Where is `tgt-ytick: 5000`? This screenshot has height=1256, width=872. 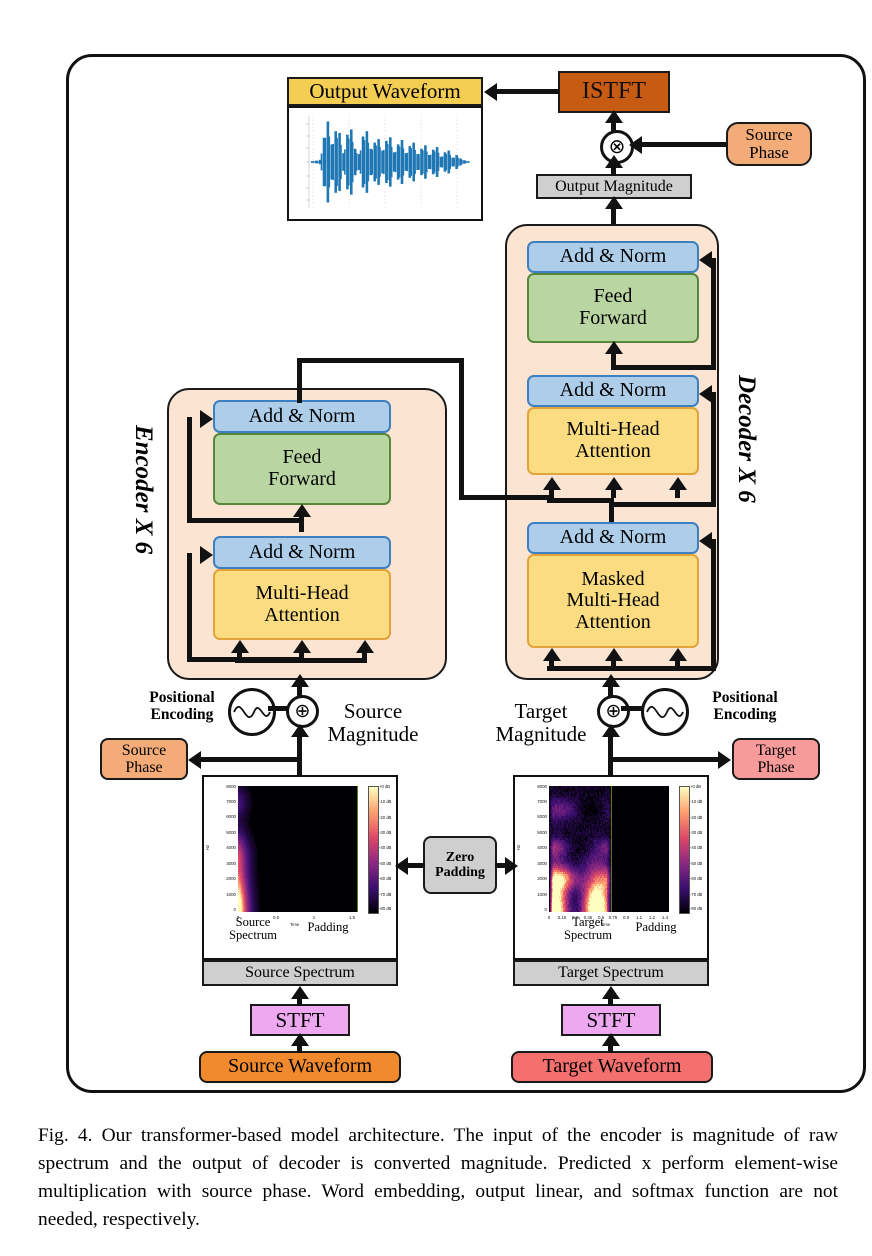 tgt-ytick: 5000 is located at coordinates (542, 832).